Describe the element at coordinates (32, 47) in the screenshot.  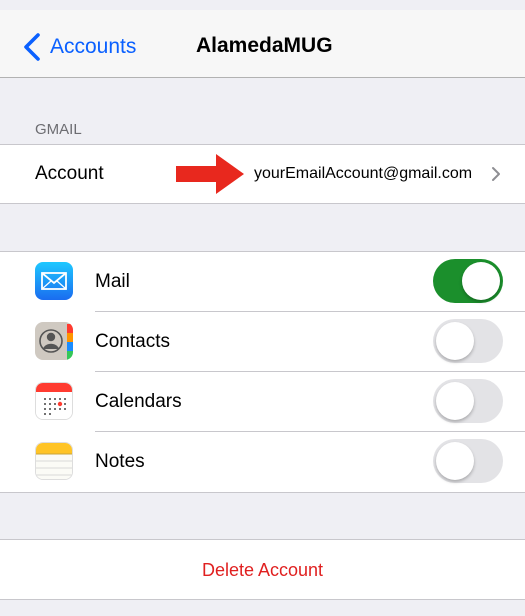
I see `chevron-left-icon` at that location.